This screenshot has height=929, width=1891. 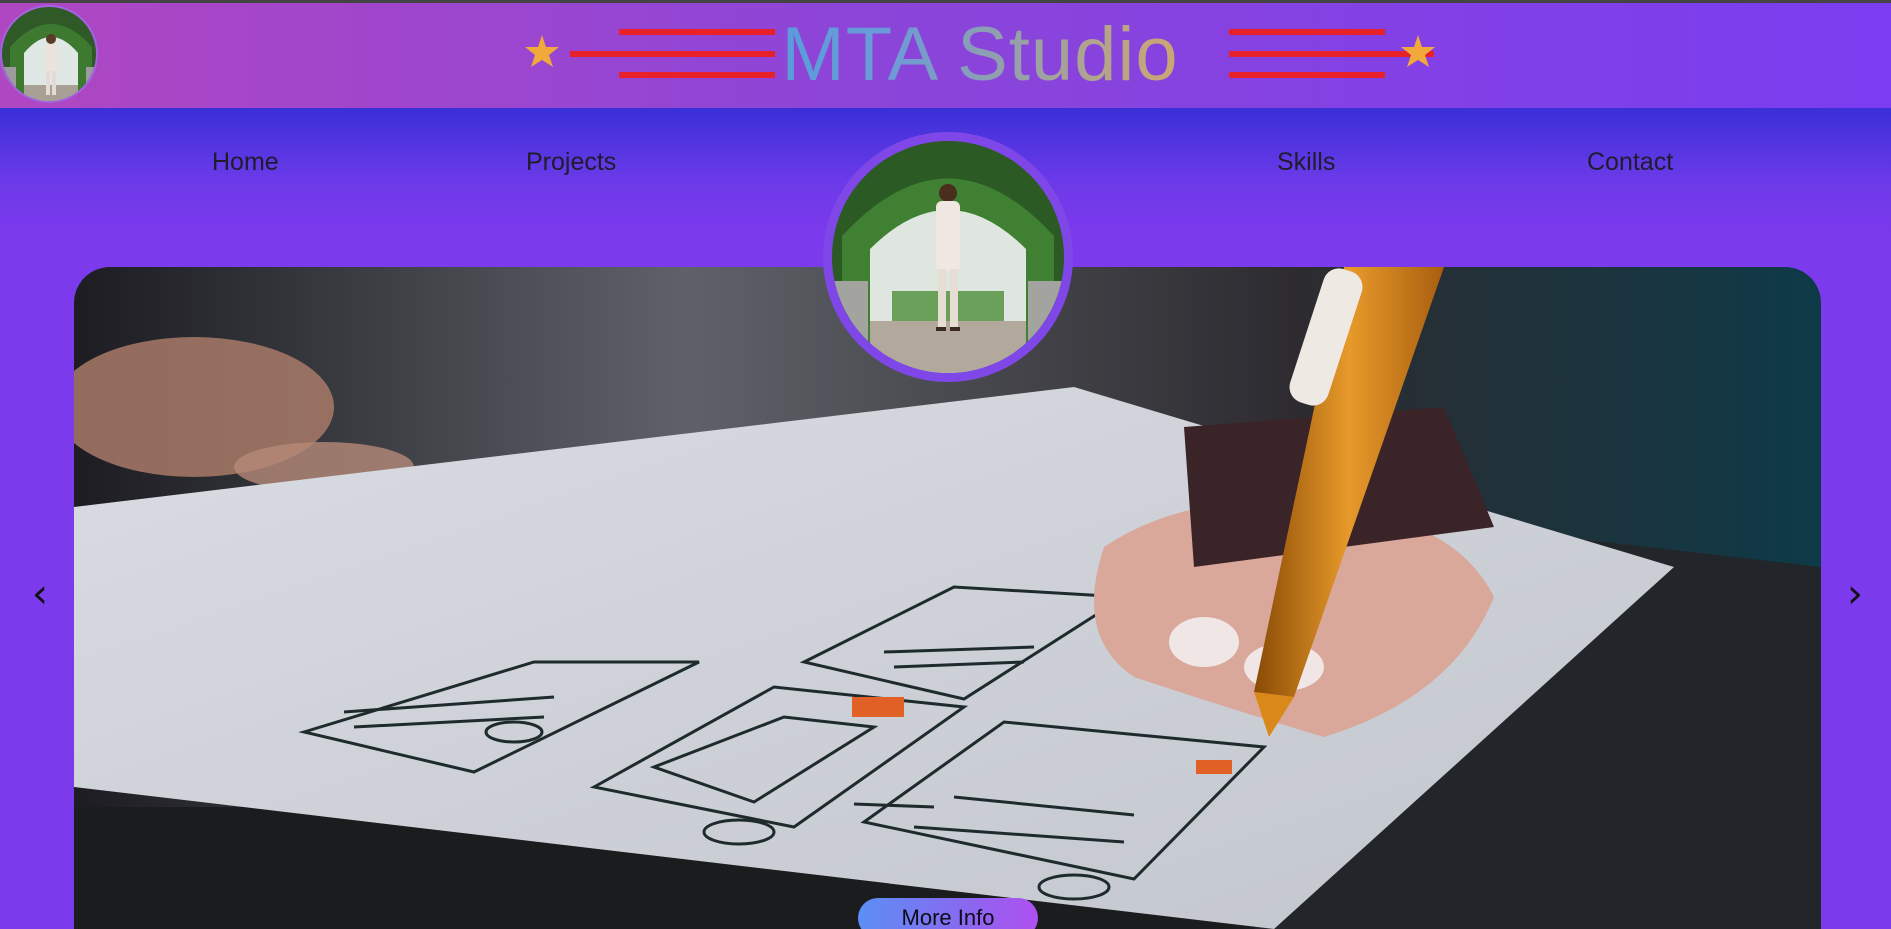 What do you see at coordinates (40, 594) in the screenshot?
I see `chevron-left-icon: ‹` at bounding box center [40, 594].